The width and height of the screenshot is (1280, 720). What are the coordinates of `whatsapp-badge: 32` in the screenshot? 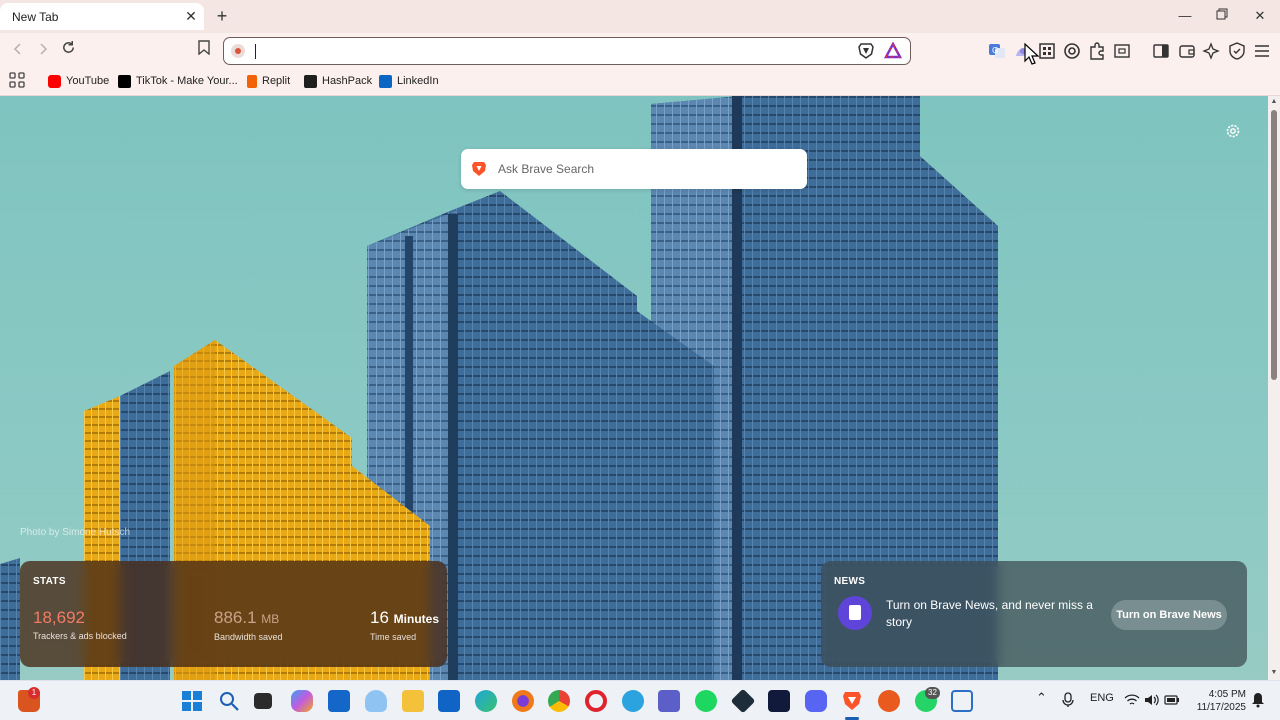 It's located at (932, 693).